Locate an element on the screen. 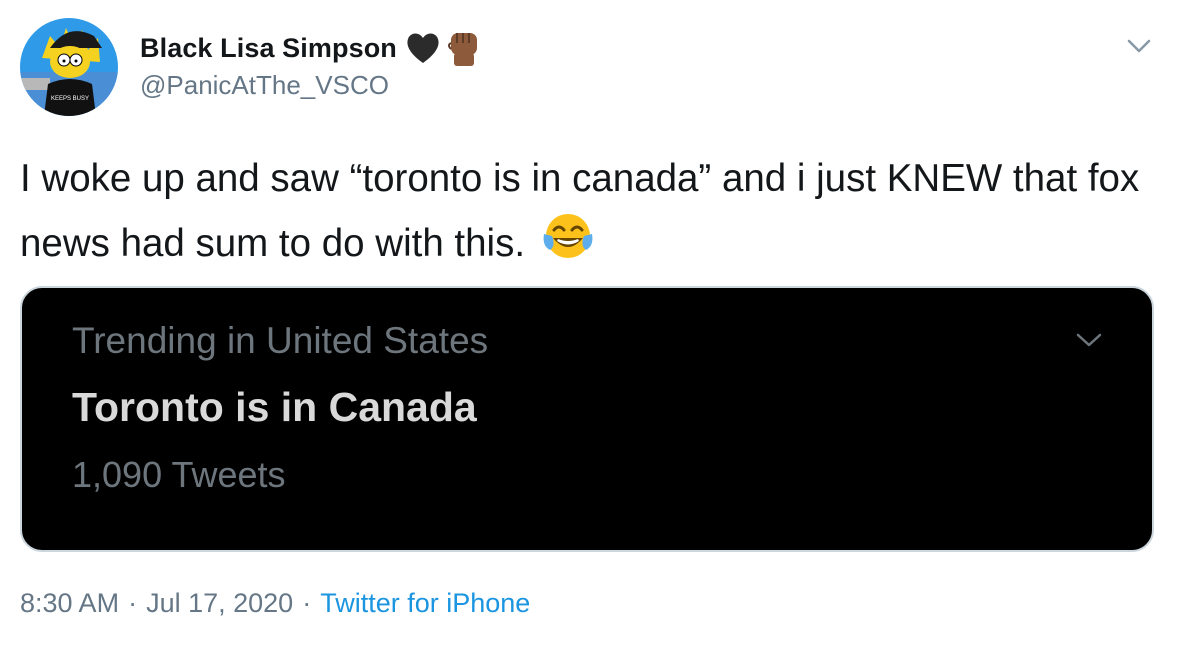 The height and width of the screenshot is (652, 1188). author-name-row: Black Lisa Simpson is located at coordinates (311, 48).